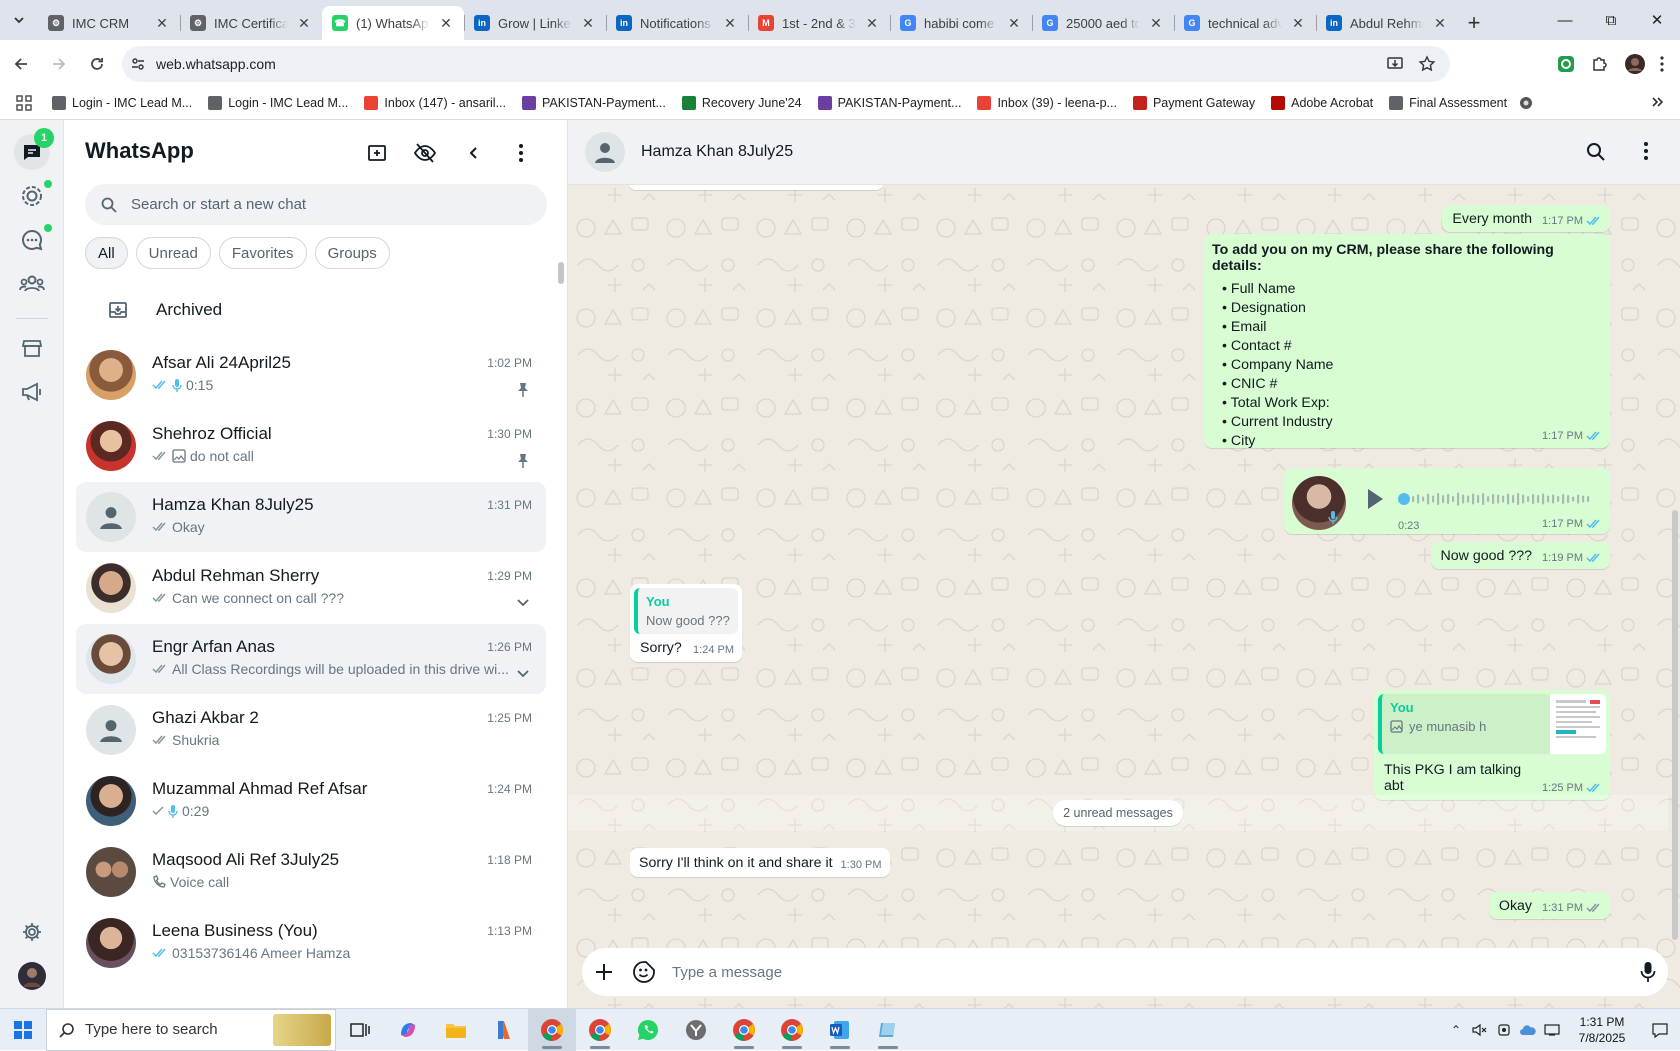 This screenshot has width=1680, height=1051. Describe the element at coordinates (32, 932) in the screenshot. I see `settings-nav-button` at that location.